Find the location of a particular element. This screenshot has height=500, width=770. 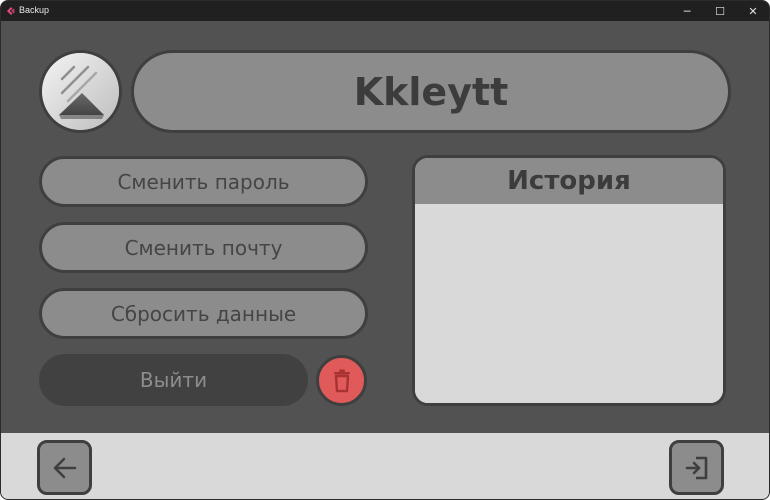

bottom-bar is located at coordinates (385, 466).